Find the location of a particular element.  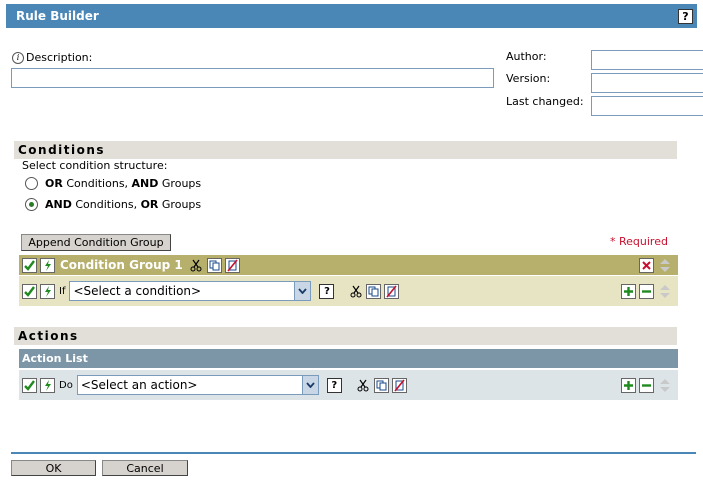

conditions-header: Conditions is located at coordinates (345, 150).